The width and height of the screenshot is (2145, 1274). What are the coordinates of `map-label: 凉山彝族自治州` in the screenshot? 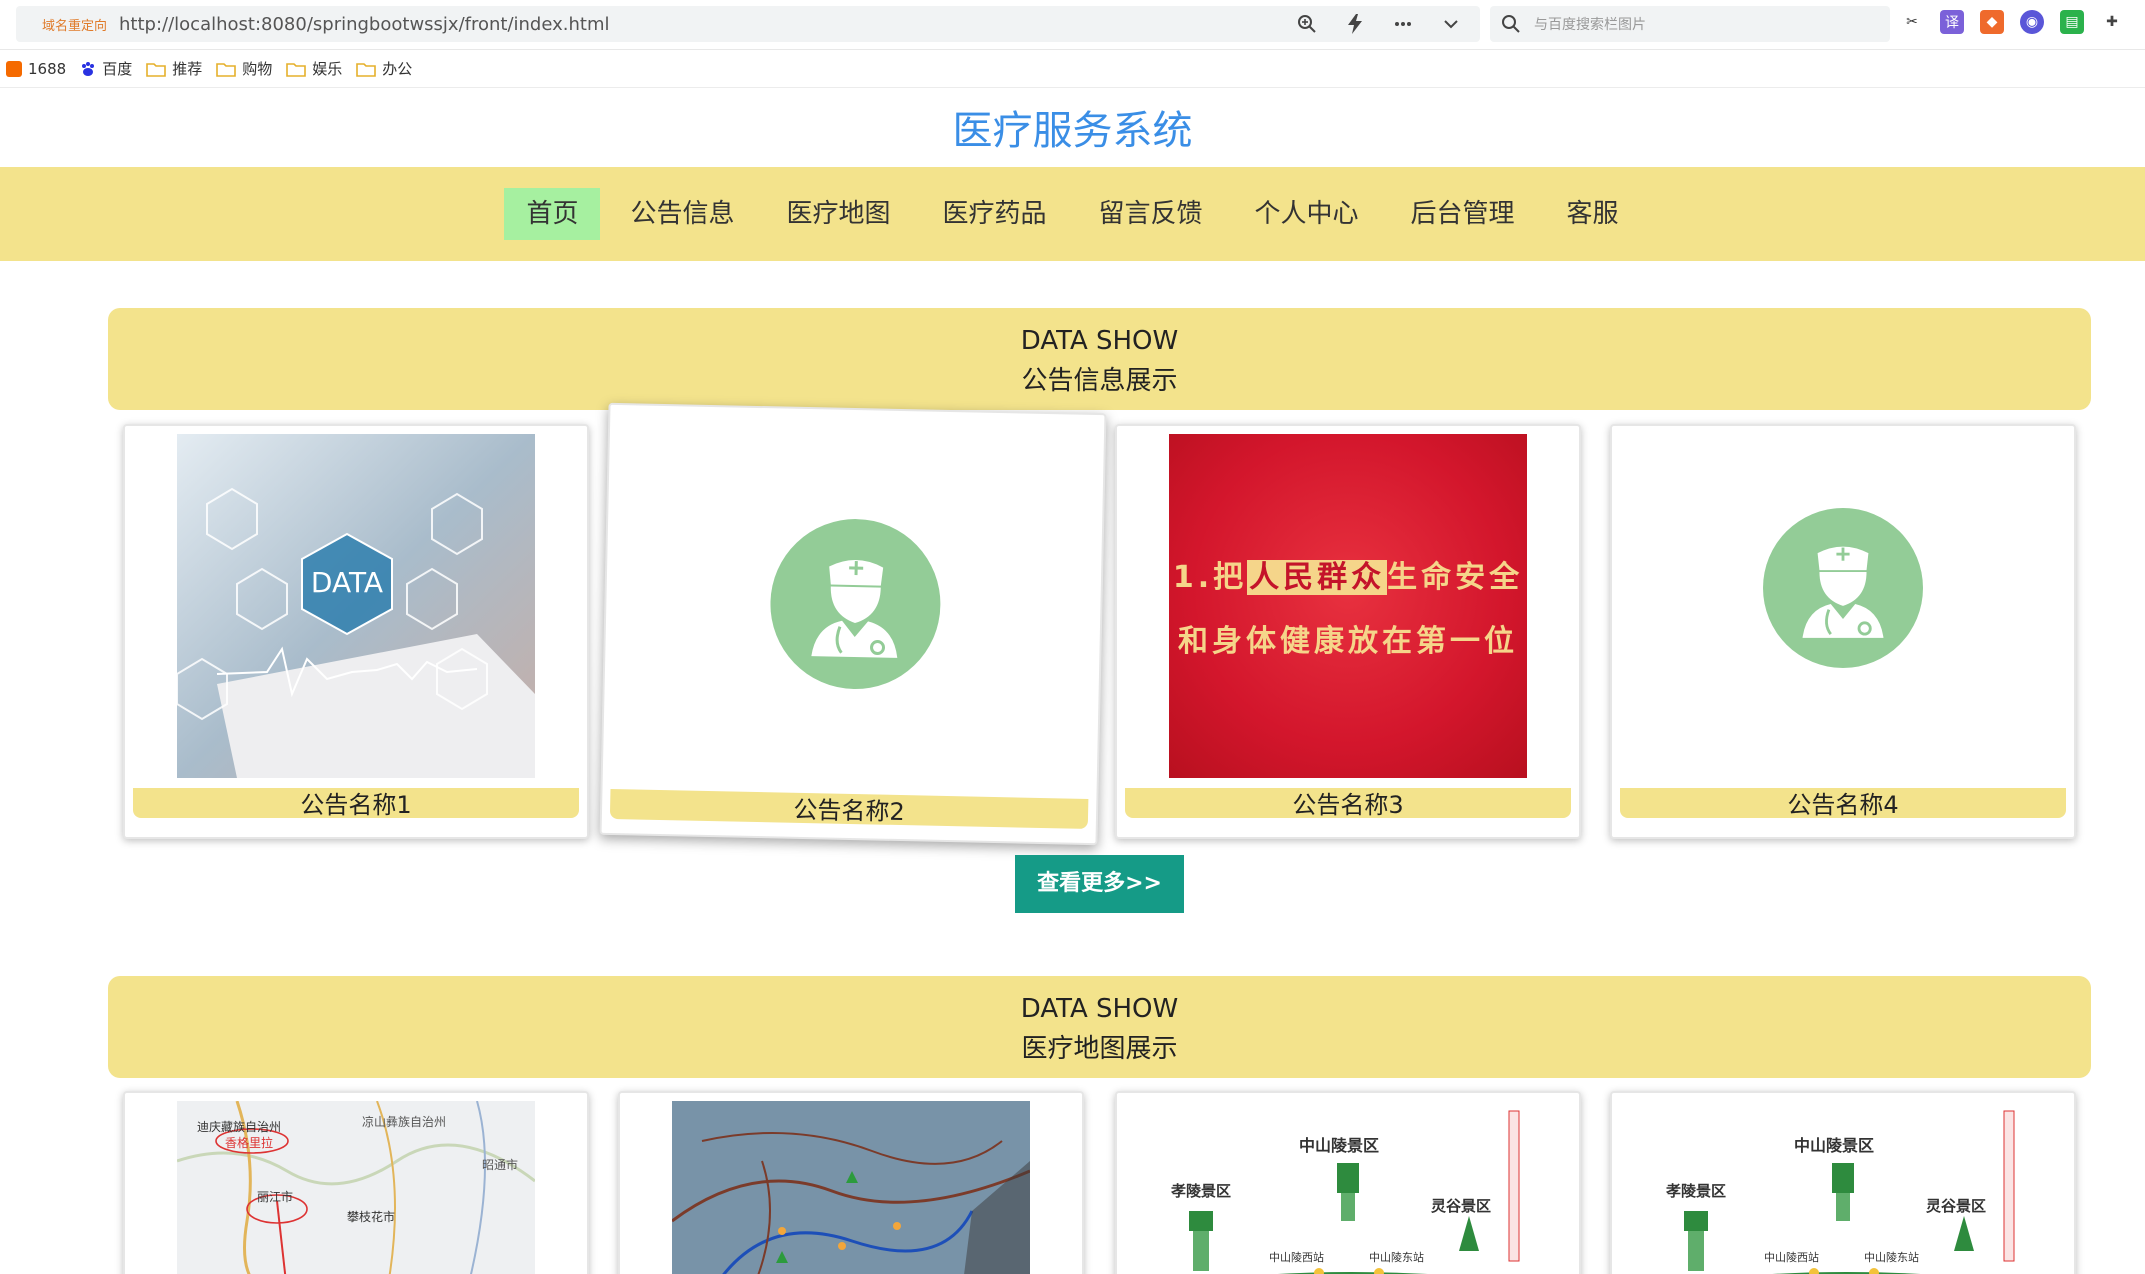 It's located at (404, 1121).